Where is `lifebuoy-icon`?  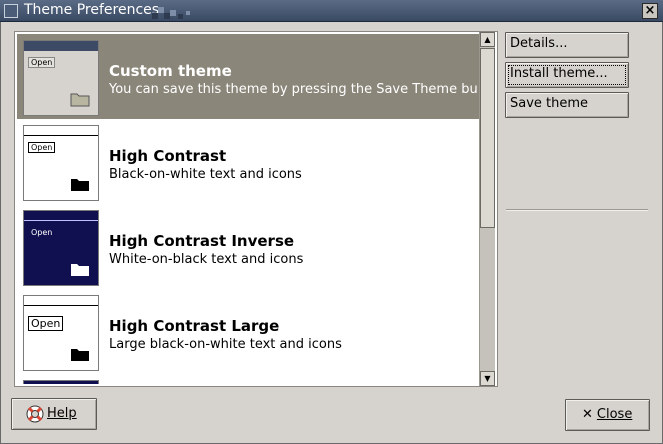
lifebuoy-icon is located at coordinates (35, 413).